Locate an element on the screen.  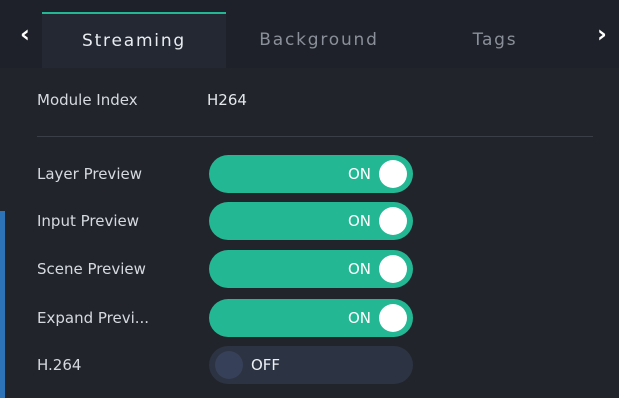
module-index-label: Module Index is located at coordinates (87, 100).